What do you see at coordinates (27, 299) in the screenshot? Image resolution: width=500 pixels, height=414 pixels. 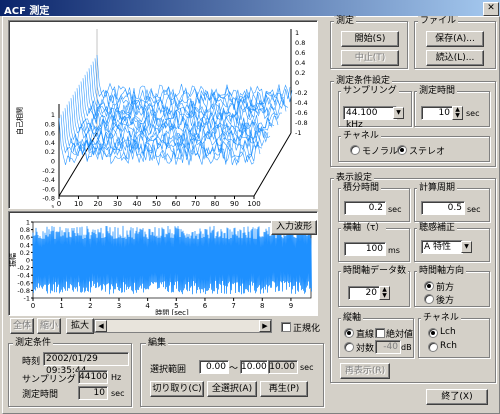 I see `wv-ytick-label: -1` at bounding box center [27, 299].